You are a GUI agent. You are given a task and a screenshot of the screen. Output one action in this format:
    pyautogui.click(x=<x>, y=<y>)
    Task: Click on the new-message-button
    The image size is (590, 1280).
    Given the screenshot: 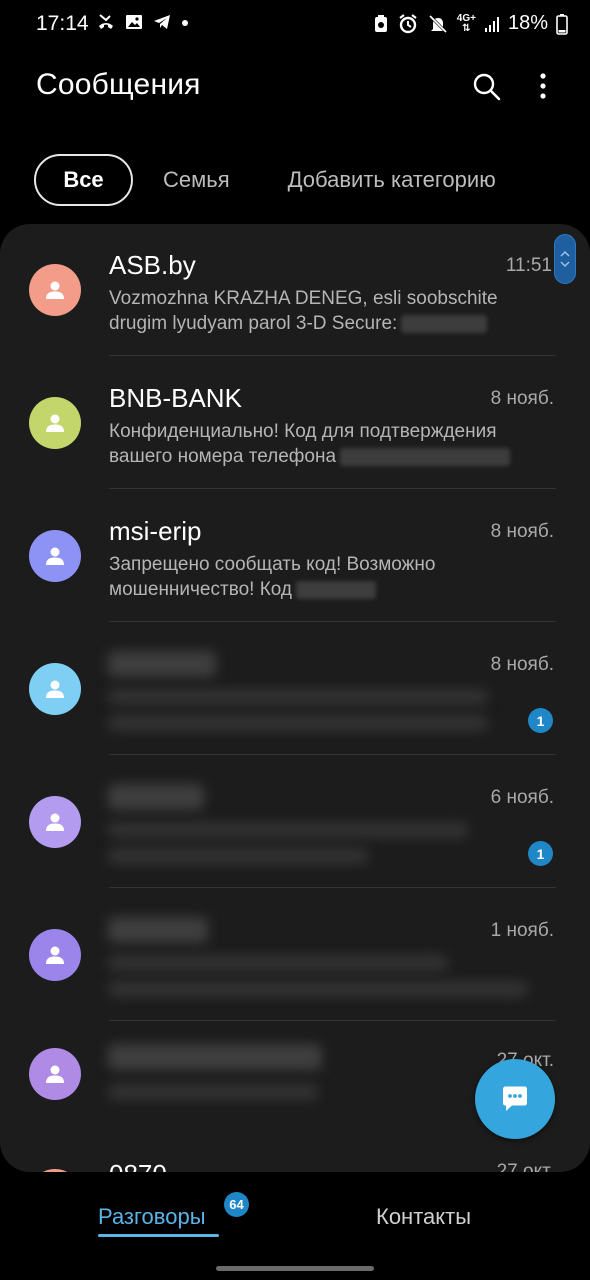 What is the action you would take?
    pyautogui.click(x=515, y=1099)
    